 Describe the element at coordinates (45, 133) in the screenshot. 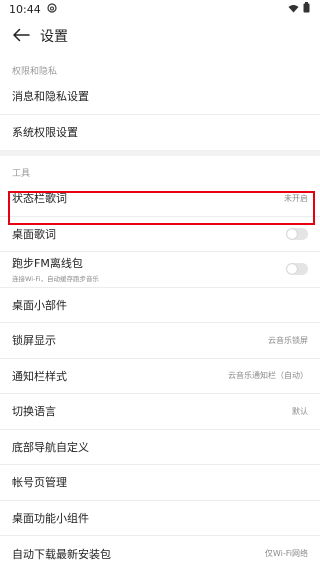

I see `row-label: 系统权限设置` at that location.